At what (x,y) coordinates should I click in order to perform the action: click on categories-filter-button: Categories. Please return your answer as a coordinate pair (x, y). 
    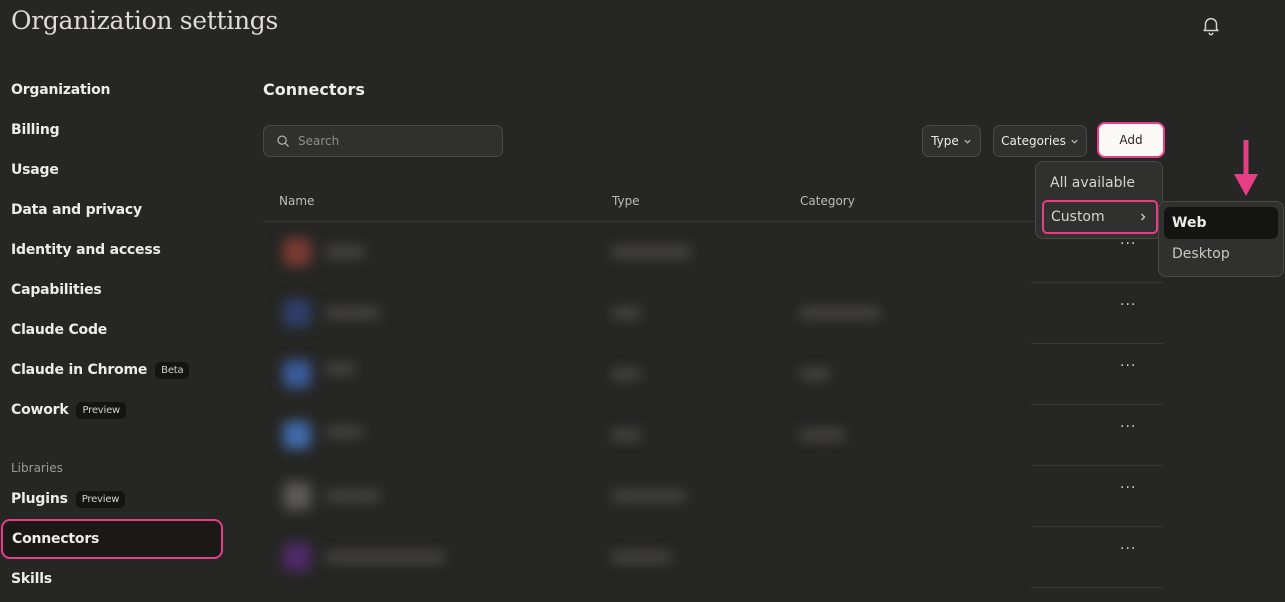
    Looking at the image, I should click on (1040, 141).